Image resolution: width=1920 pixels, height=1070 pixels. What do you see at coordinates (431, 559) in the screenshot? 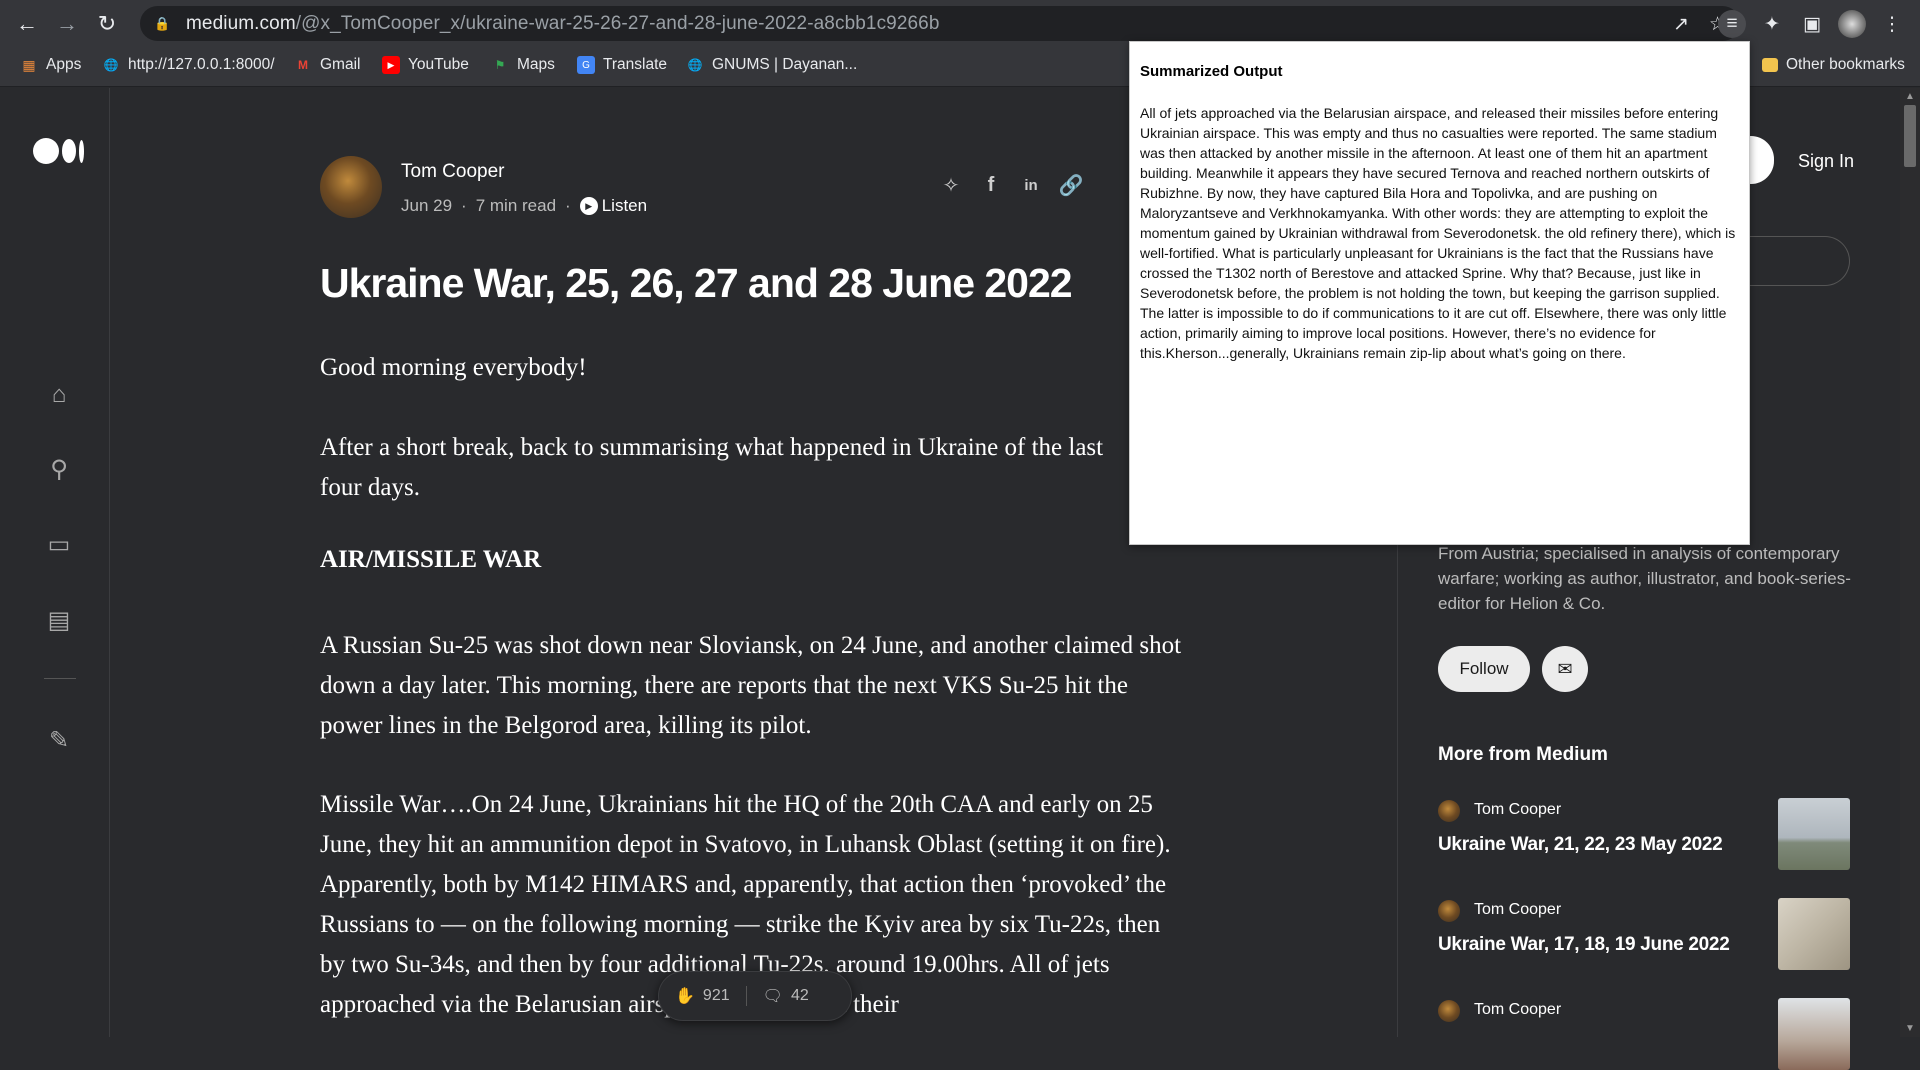
I see `section-heading: AIR/MISSILE WAR` at bounding box center [431, 559].